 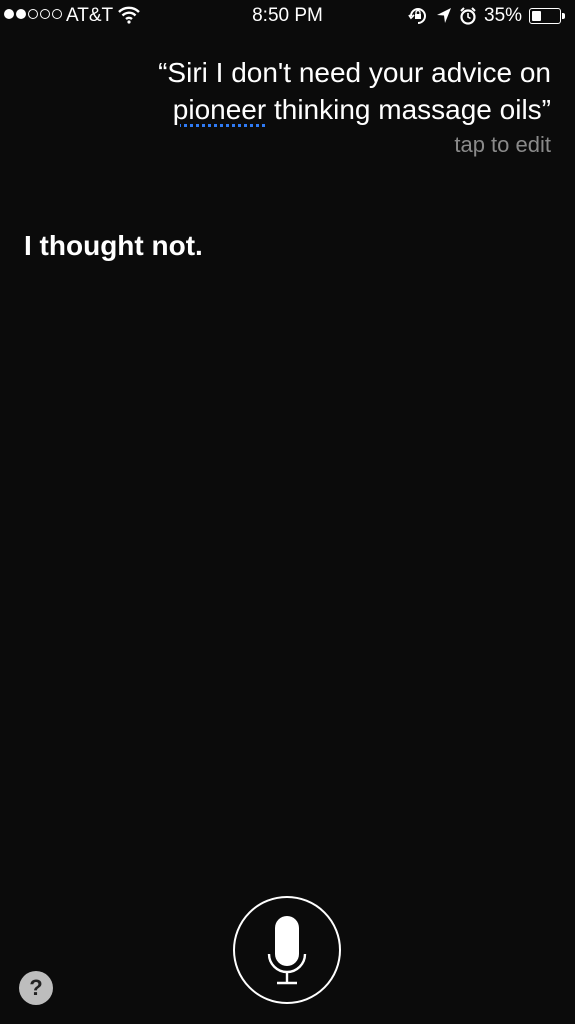 I want to click on location-arrow-icon, so click(x=444, y=18).